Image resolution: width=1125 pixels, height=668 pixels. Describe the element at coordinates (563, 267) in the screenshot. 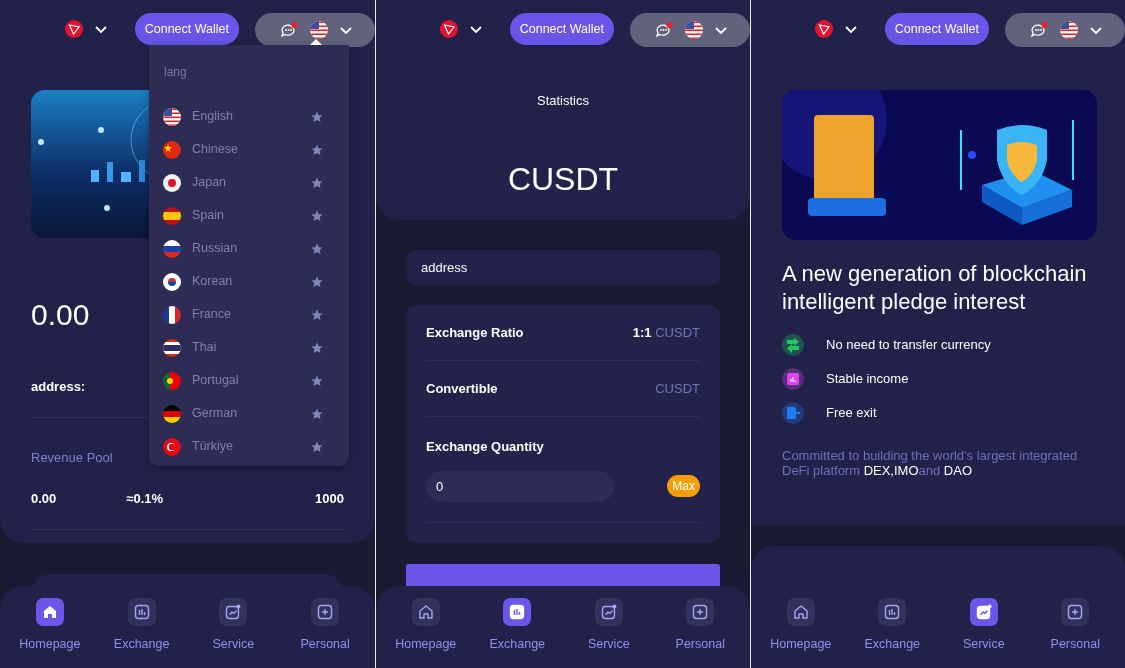

I see `address-field: address` at that location.